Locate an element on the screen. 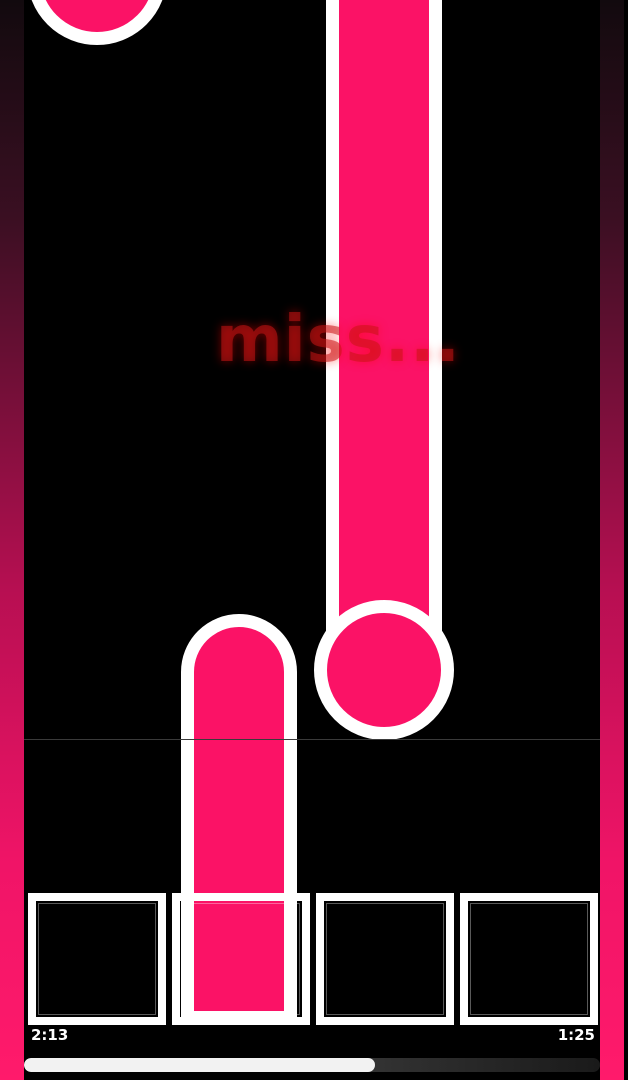  song-progress-fill is located at coordinates (199, 1065).